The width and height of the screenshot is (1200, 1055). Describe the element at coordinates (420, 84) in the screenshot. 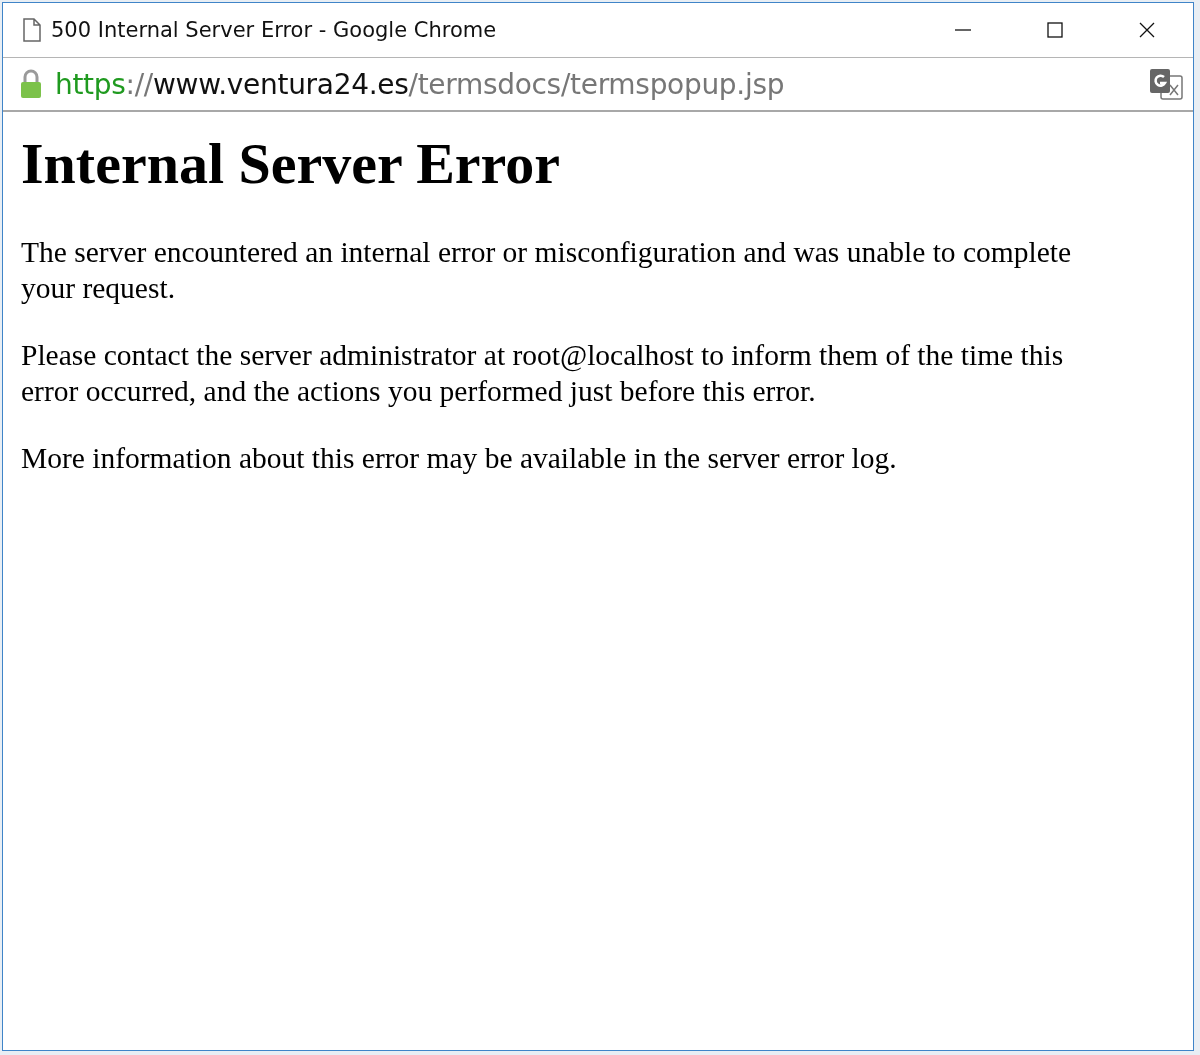

I see `url-field: https://www.ventura24.es/termsdocs/termspopup.jsp` at that location.